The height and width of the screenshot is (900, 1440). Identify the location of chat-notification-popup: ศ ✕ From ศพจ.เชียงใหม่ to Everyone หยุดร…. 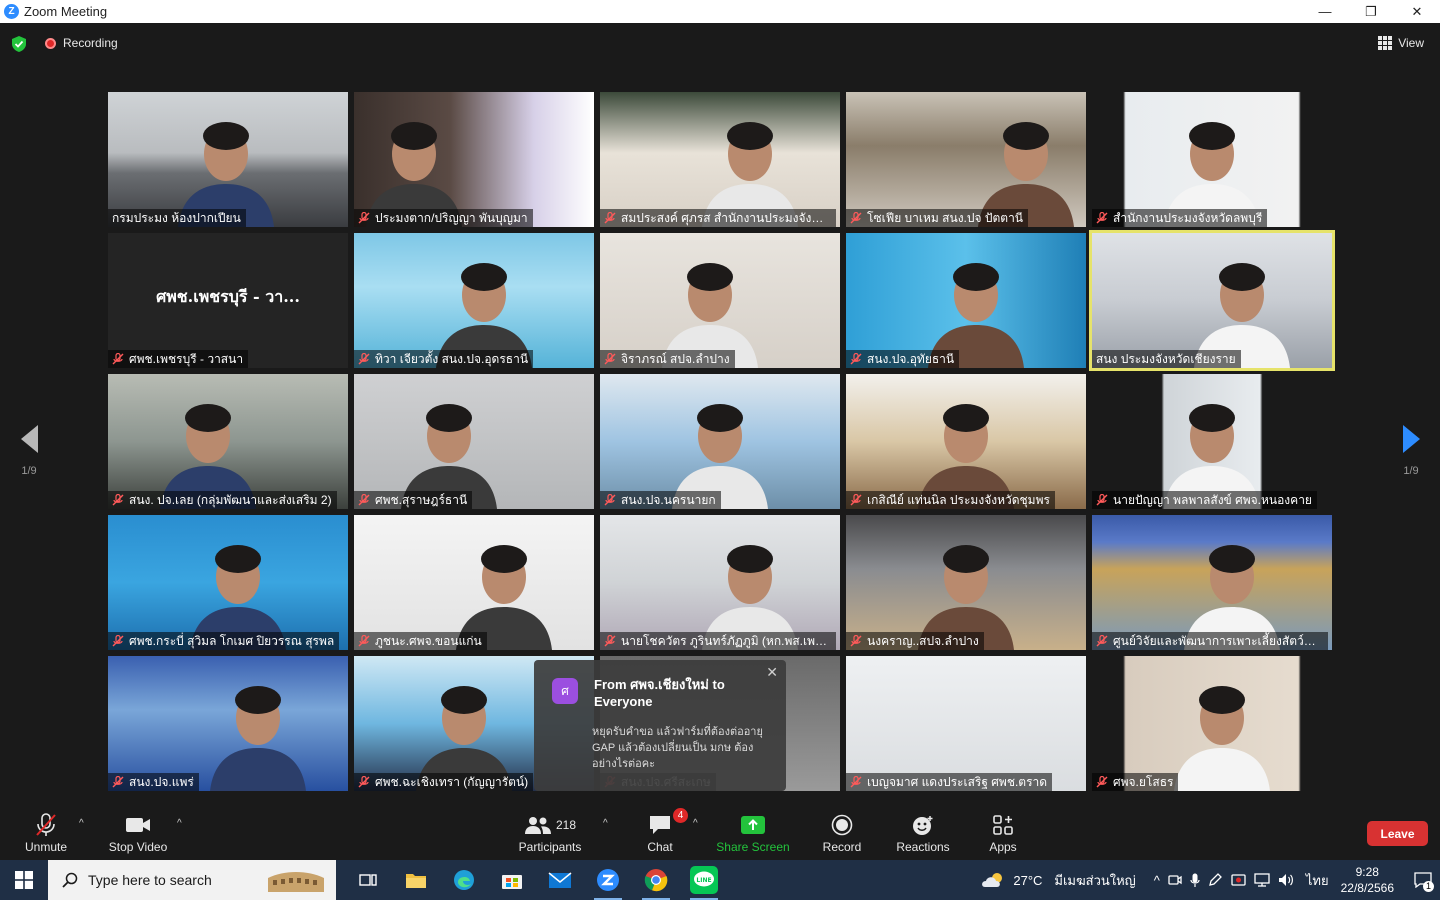
(660, 725).